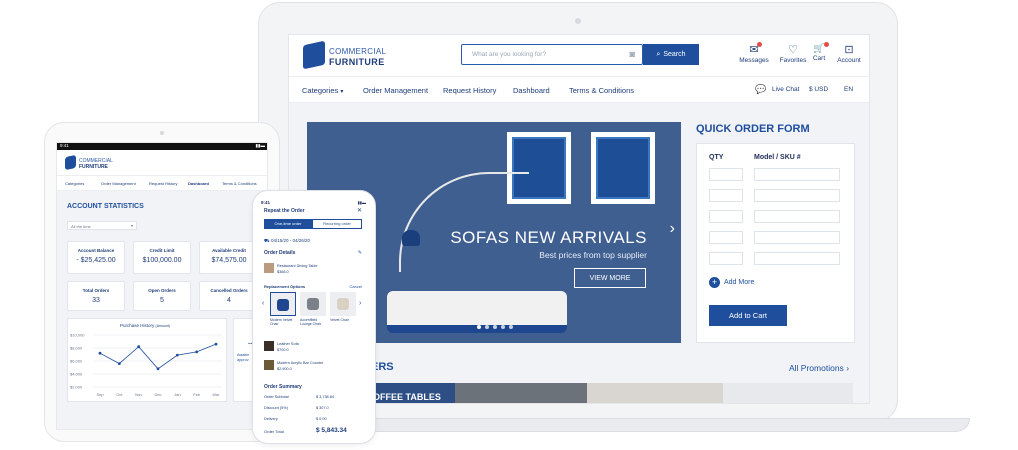 The image size is (1018, 450). What do you see at coordinates (331, 430) in the screenshot?
I see `total-value: $ 5,843.34` at bounding box center [331, 430].